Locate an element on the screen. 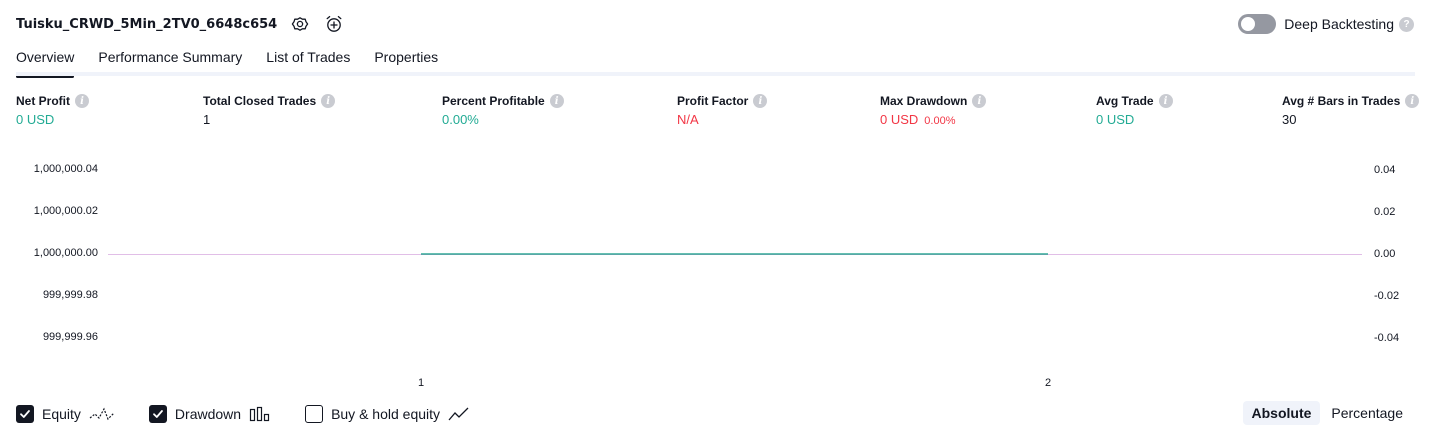 Image resolution: width=1431 pixels, height=438 pixels. drawdown-checkbox is located at coordinates (157, 414).